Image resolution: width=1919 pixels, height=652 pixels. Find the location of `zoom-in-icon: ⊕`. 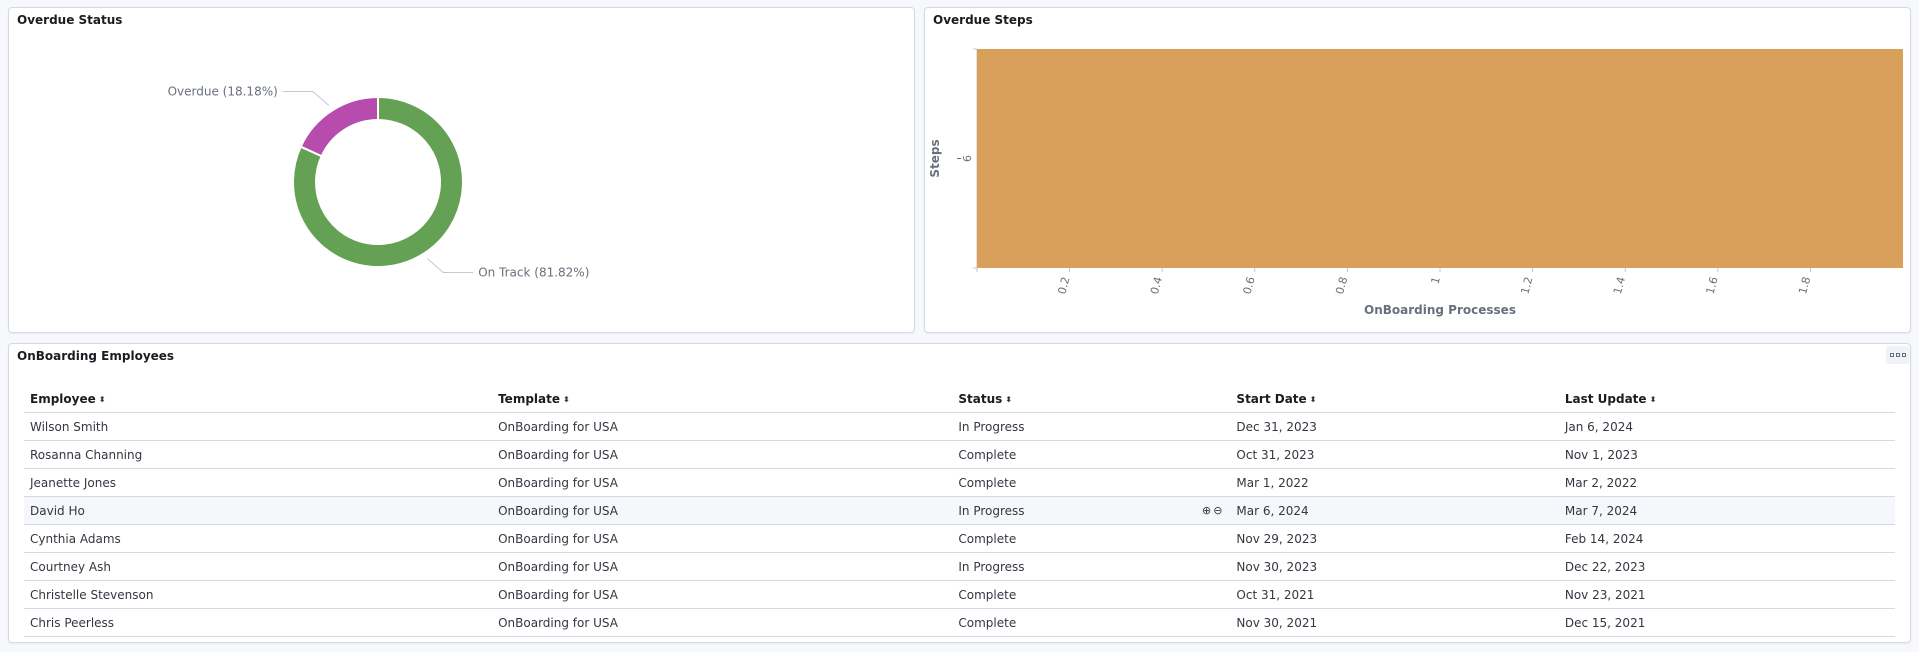

zoom-in-icon: ⊕ is located at coordinates (1206, 510).